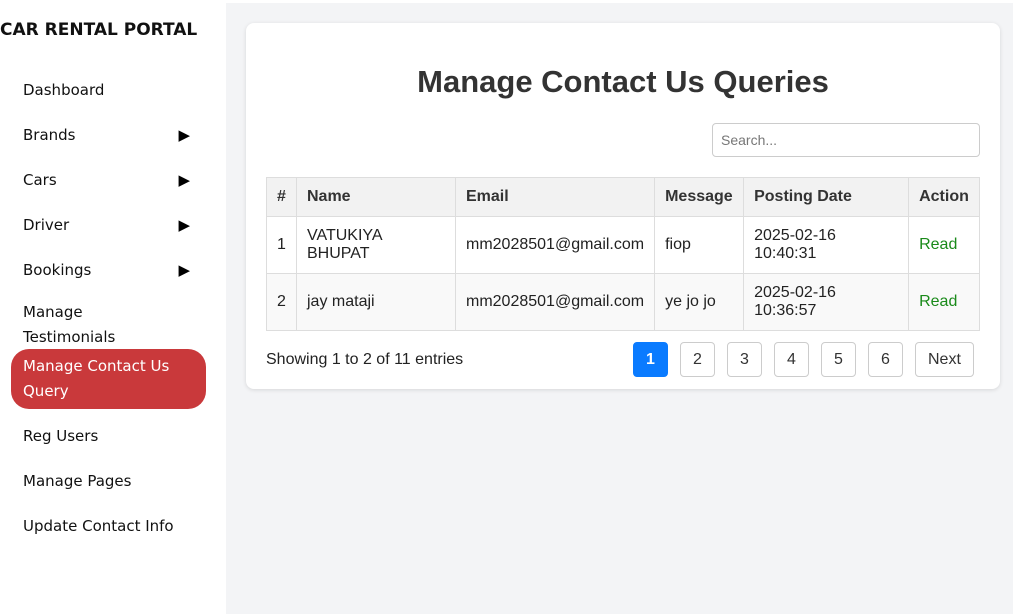 The image size is (1013, 614). I want to click on column-header-posting-date: Posting Date, so click(826, 197).